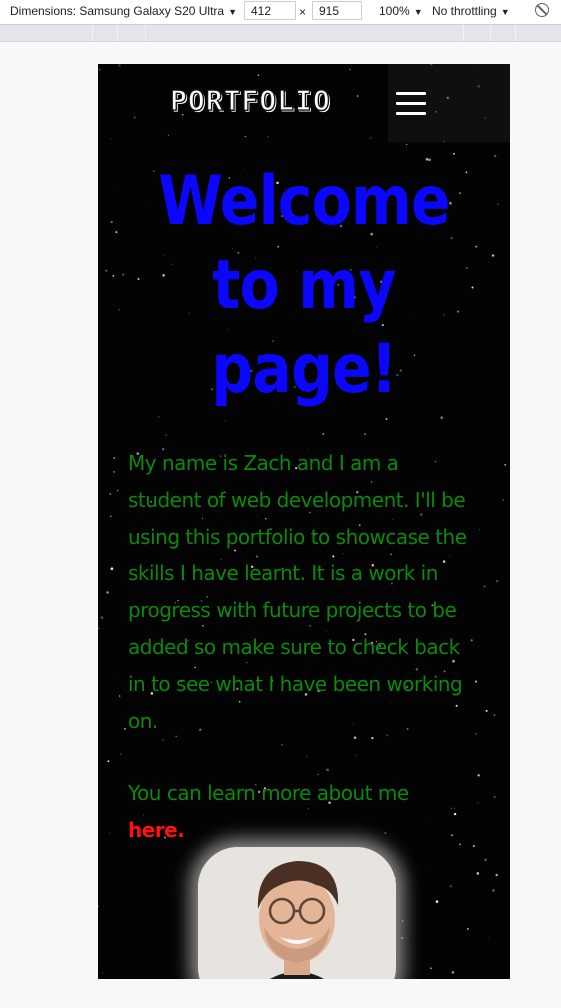 This screenshot has width=561, height=1008. What do you see at coordinates (464, 11) in the screenshot?
I see `throttling-label: No throttling` at bounding box center [464, 11].